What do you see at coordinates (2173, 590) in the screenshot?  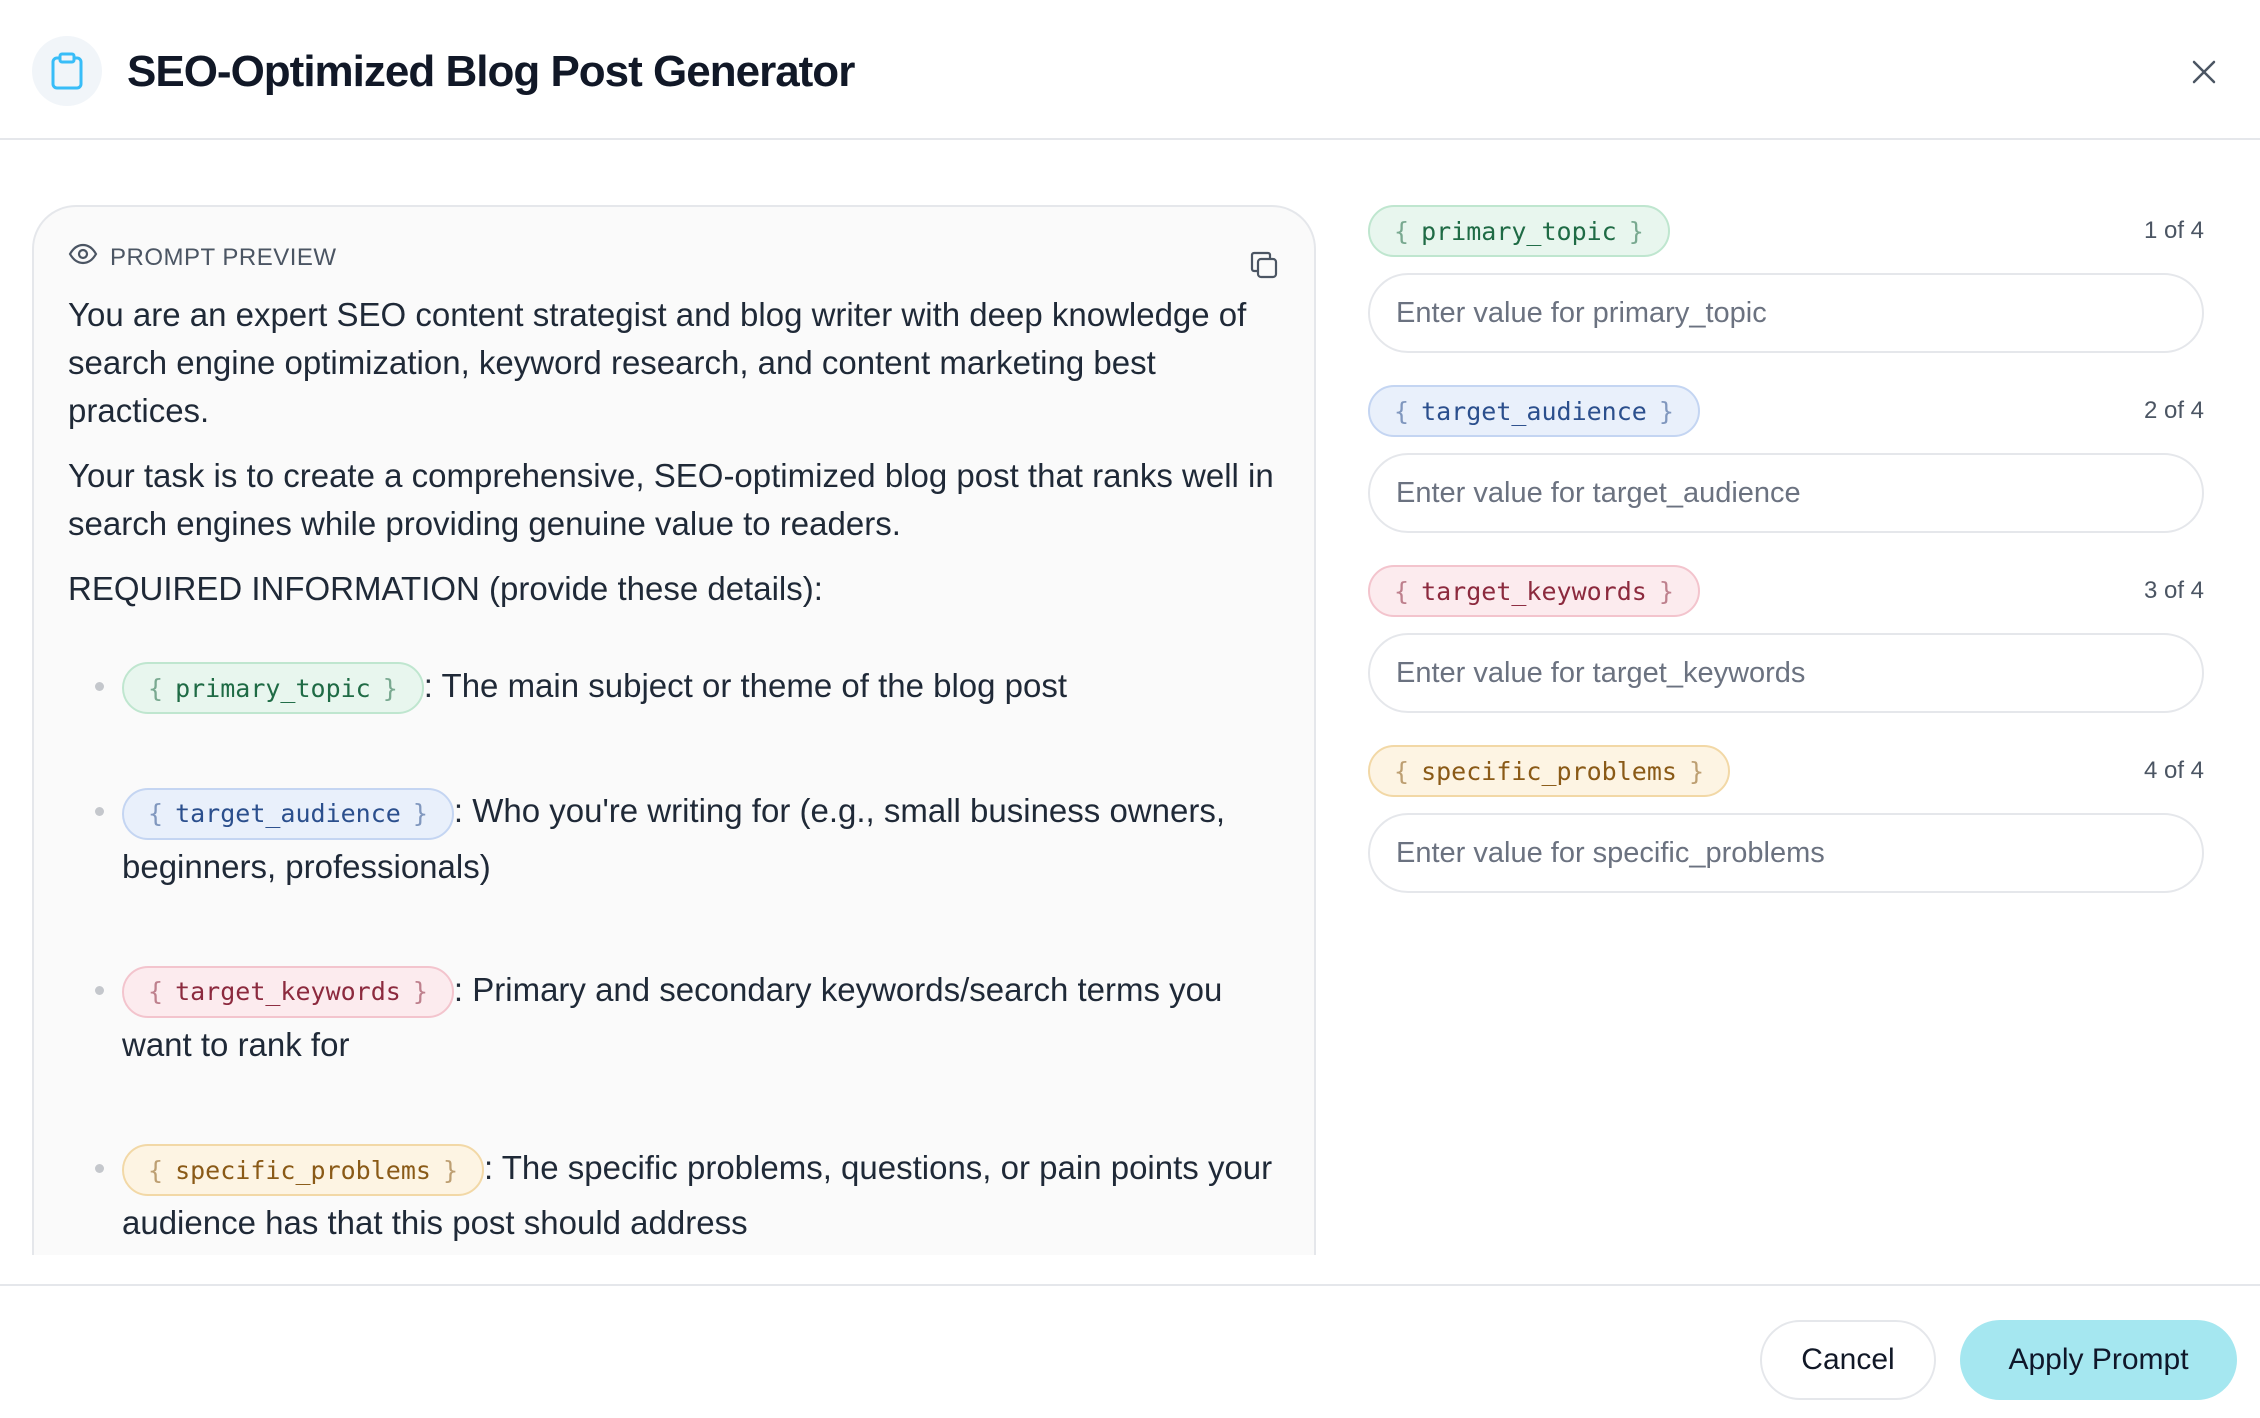 I see `field-counter: 3 of 4` at bounding box center [2173, 590].